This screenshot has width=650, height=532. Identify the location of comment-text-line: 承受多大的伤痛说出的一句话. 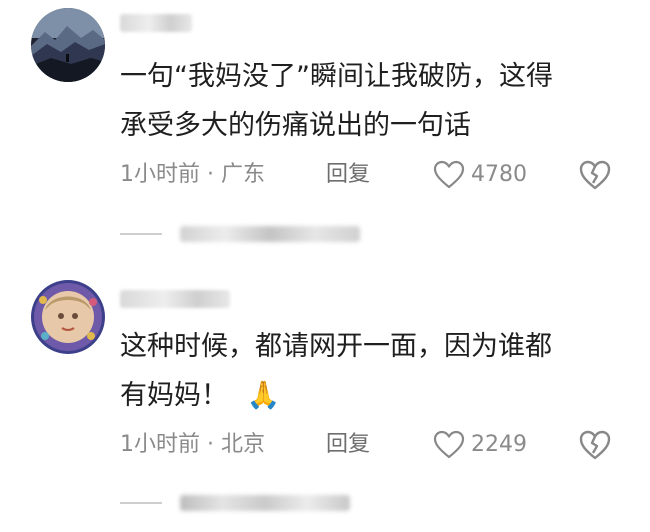
(295, 125).